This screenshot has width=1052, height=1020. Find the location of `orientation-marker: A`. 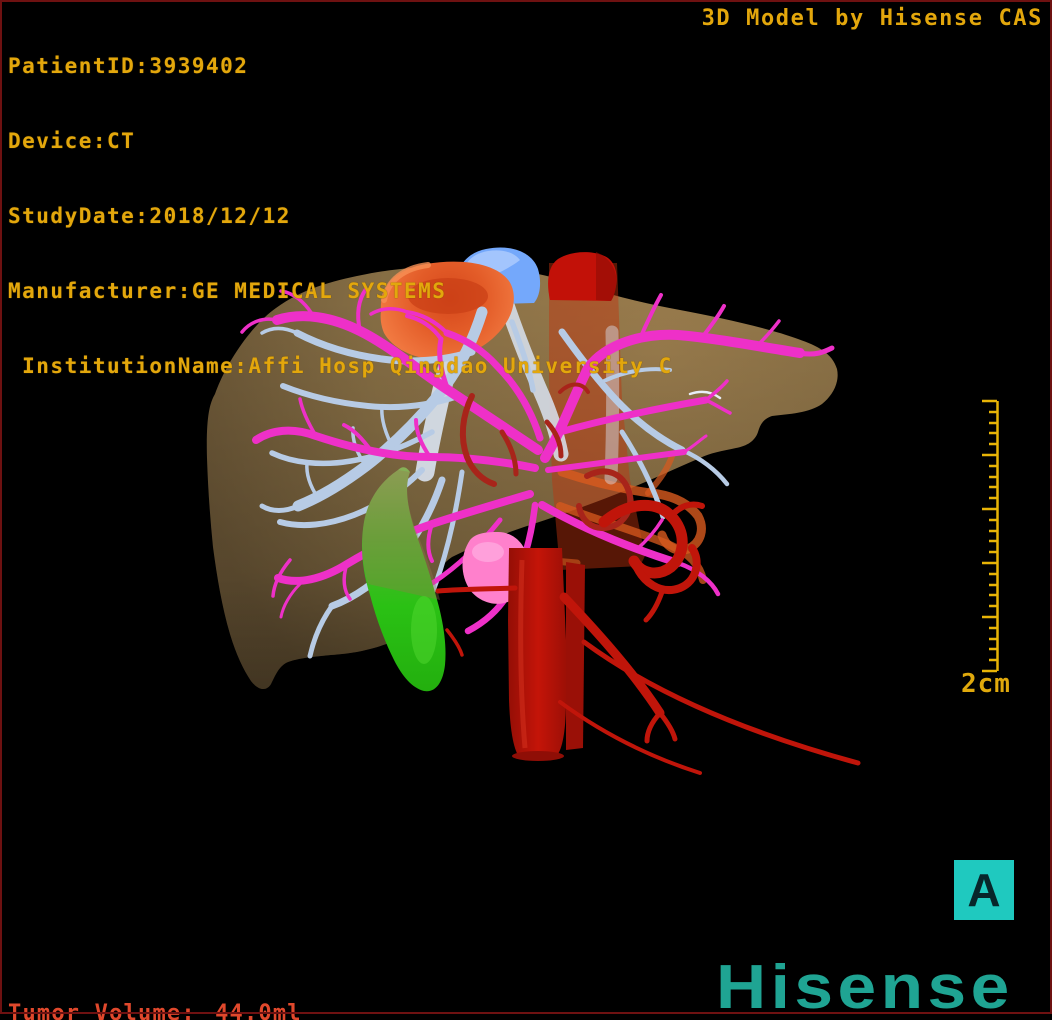

orientation-marker: A is located at coordinates (984, 890).